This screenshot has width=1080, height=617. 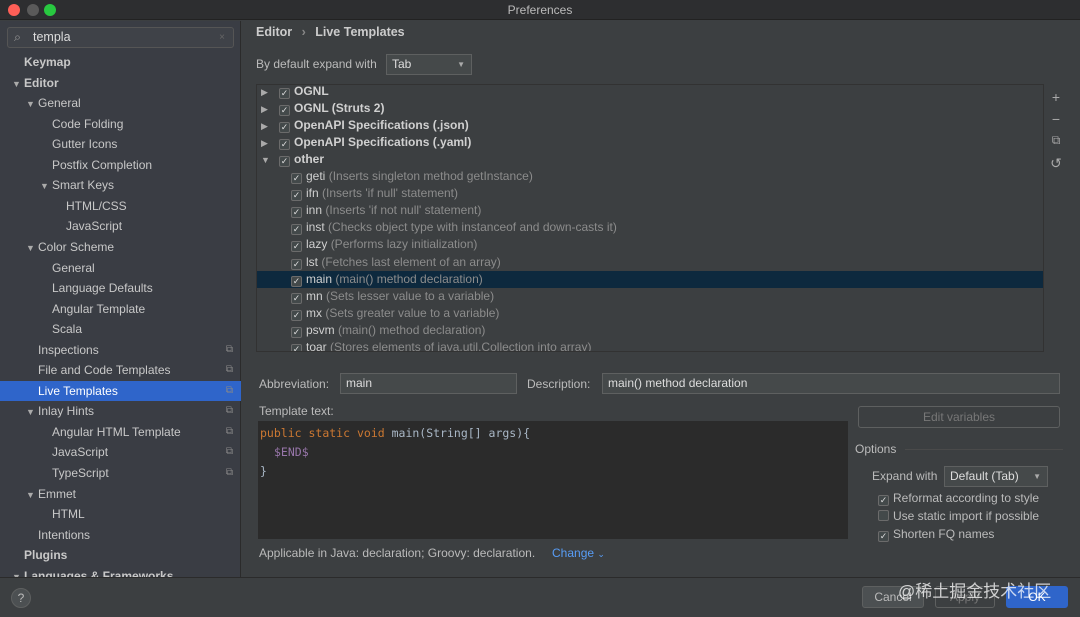 I want to click on sidebar-item: ▼ Inlay Hints ⧉, so click(x=120, y=411).